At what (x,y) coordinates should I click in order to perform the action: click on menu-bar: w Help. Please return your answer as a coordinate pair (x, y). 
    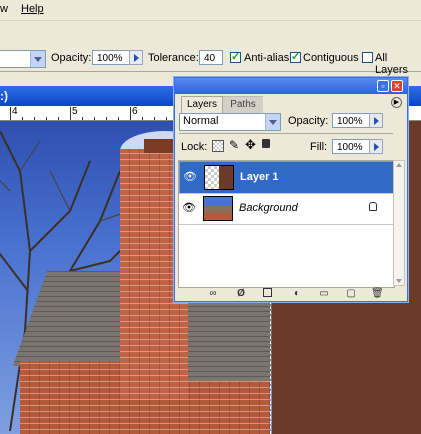
    Looking at the image, I should click on (210, 10).